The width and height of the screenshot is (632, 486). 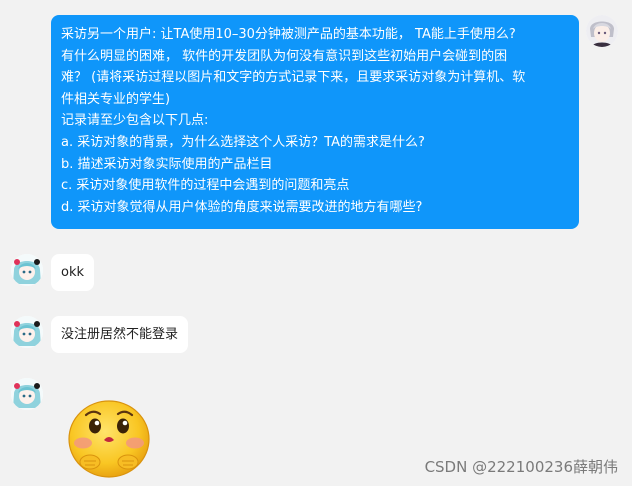 I want to click on message-line: d. 采访对象觉得从用户体验的角度来说需要改进的地方有哪些?, so click(x=242, y=207).